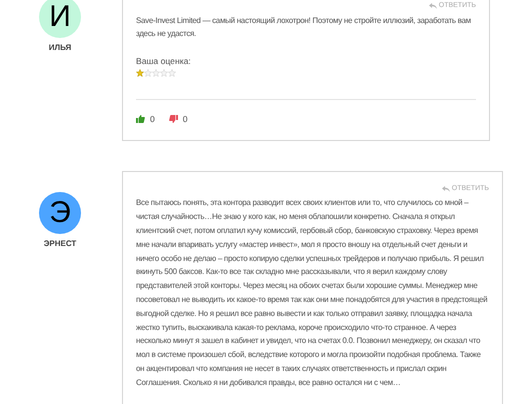  I want to click on thumbs-up-icon, so click(140, 119).